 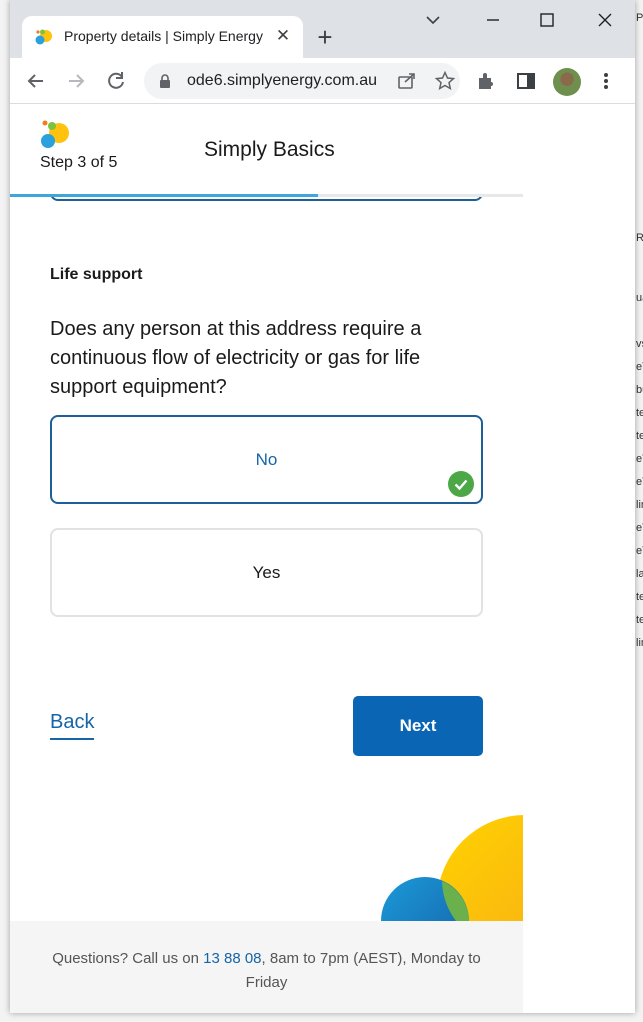 What do you see at coordinates (567, 82) in the screenshot?
I see `profile-avatar` at bounding box center [567, 82].